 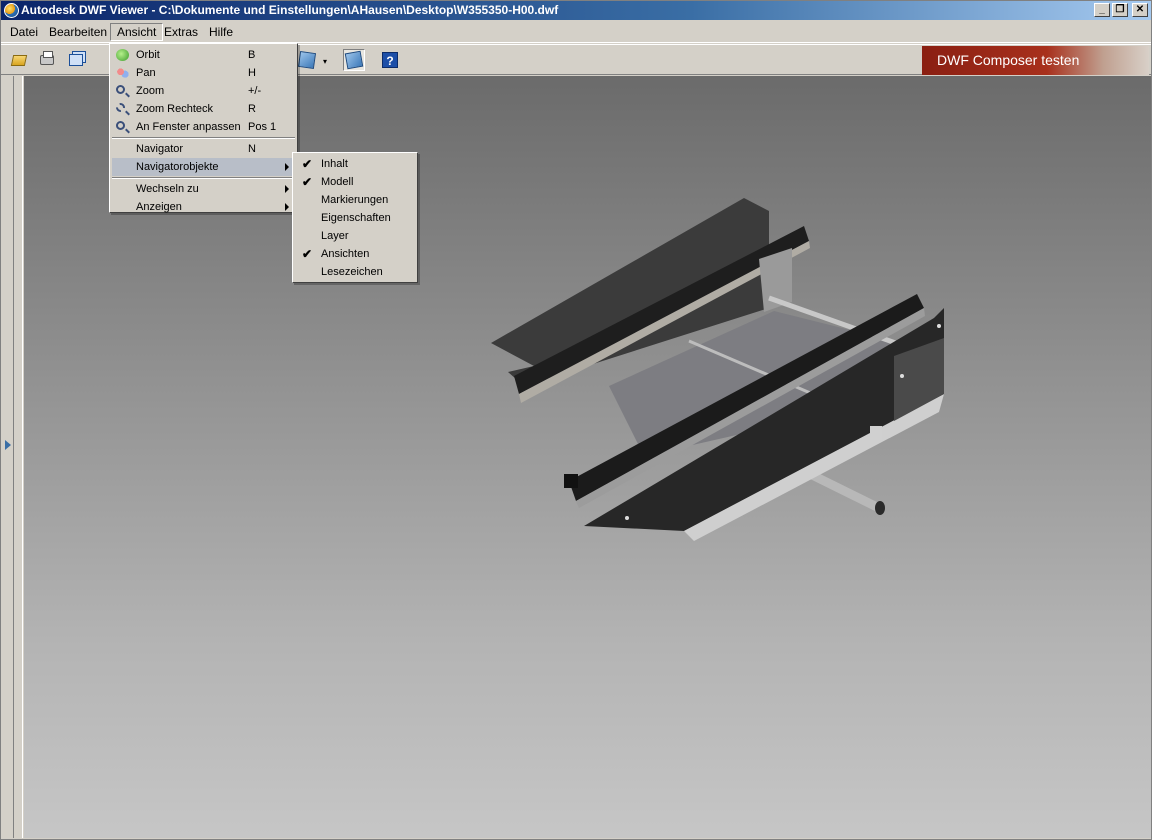 What do you see at coordinates (122, 73) in the screenshot?
I see `pan-icon` at bounding box center [122, 73].